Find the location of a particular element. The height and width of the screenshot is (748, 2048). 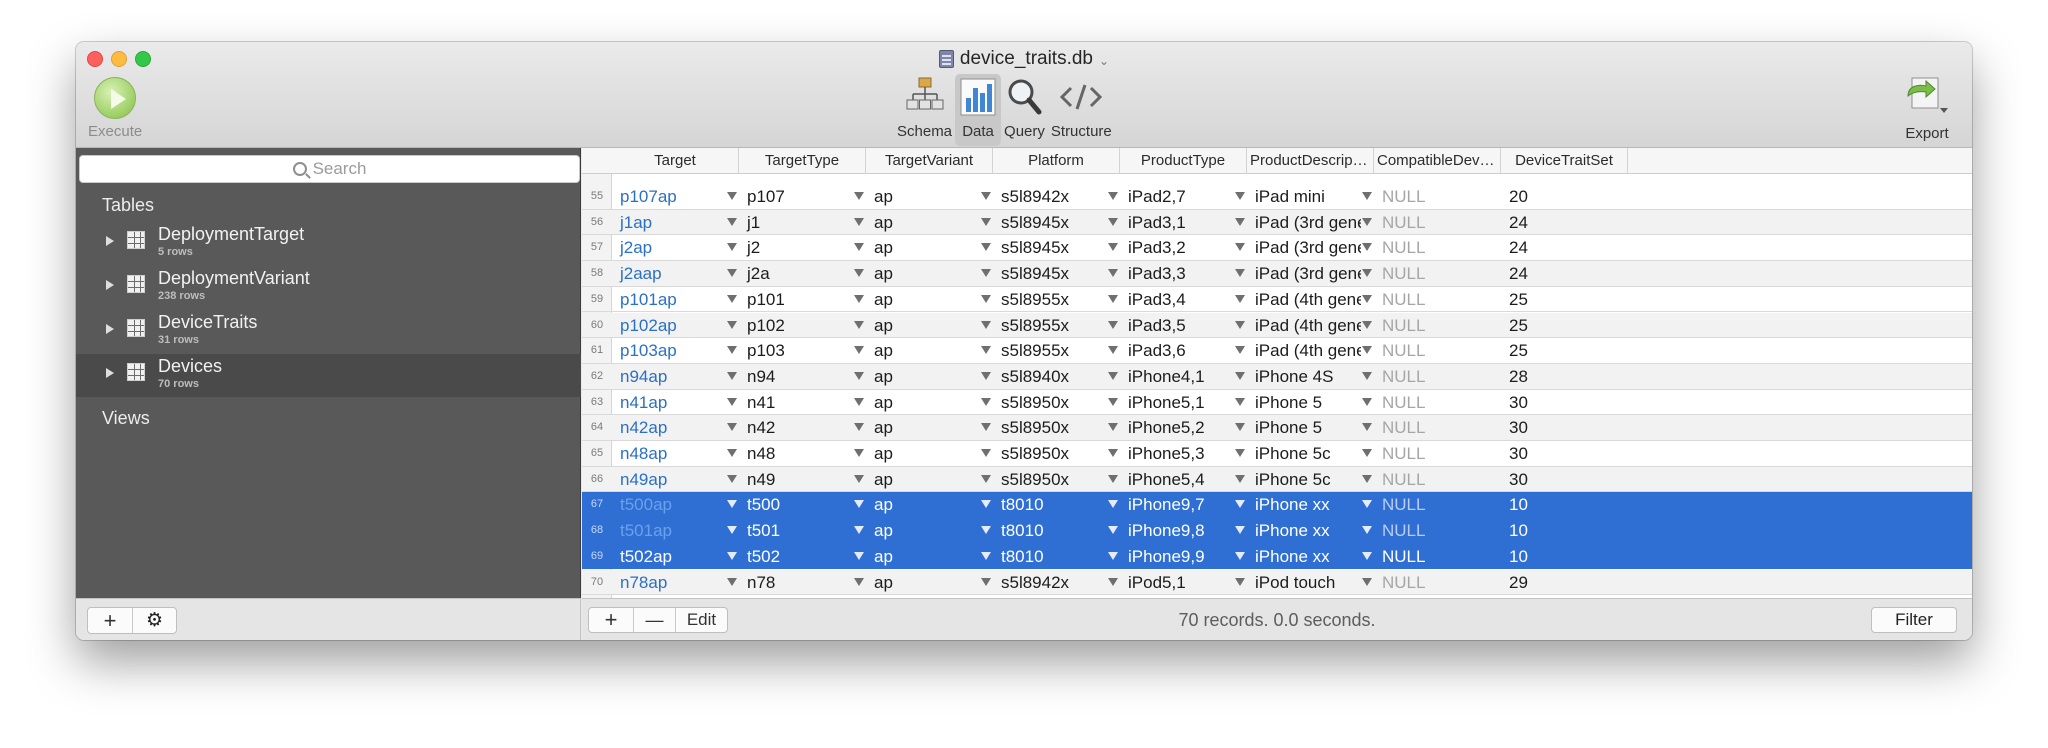

cell-platform: t8010 is located at coordinates (1052, 530).